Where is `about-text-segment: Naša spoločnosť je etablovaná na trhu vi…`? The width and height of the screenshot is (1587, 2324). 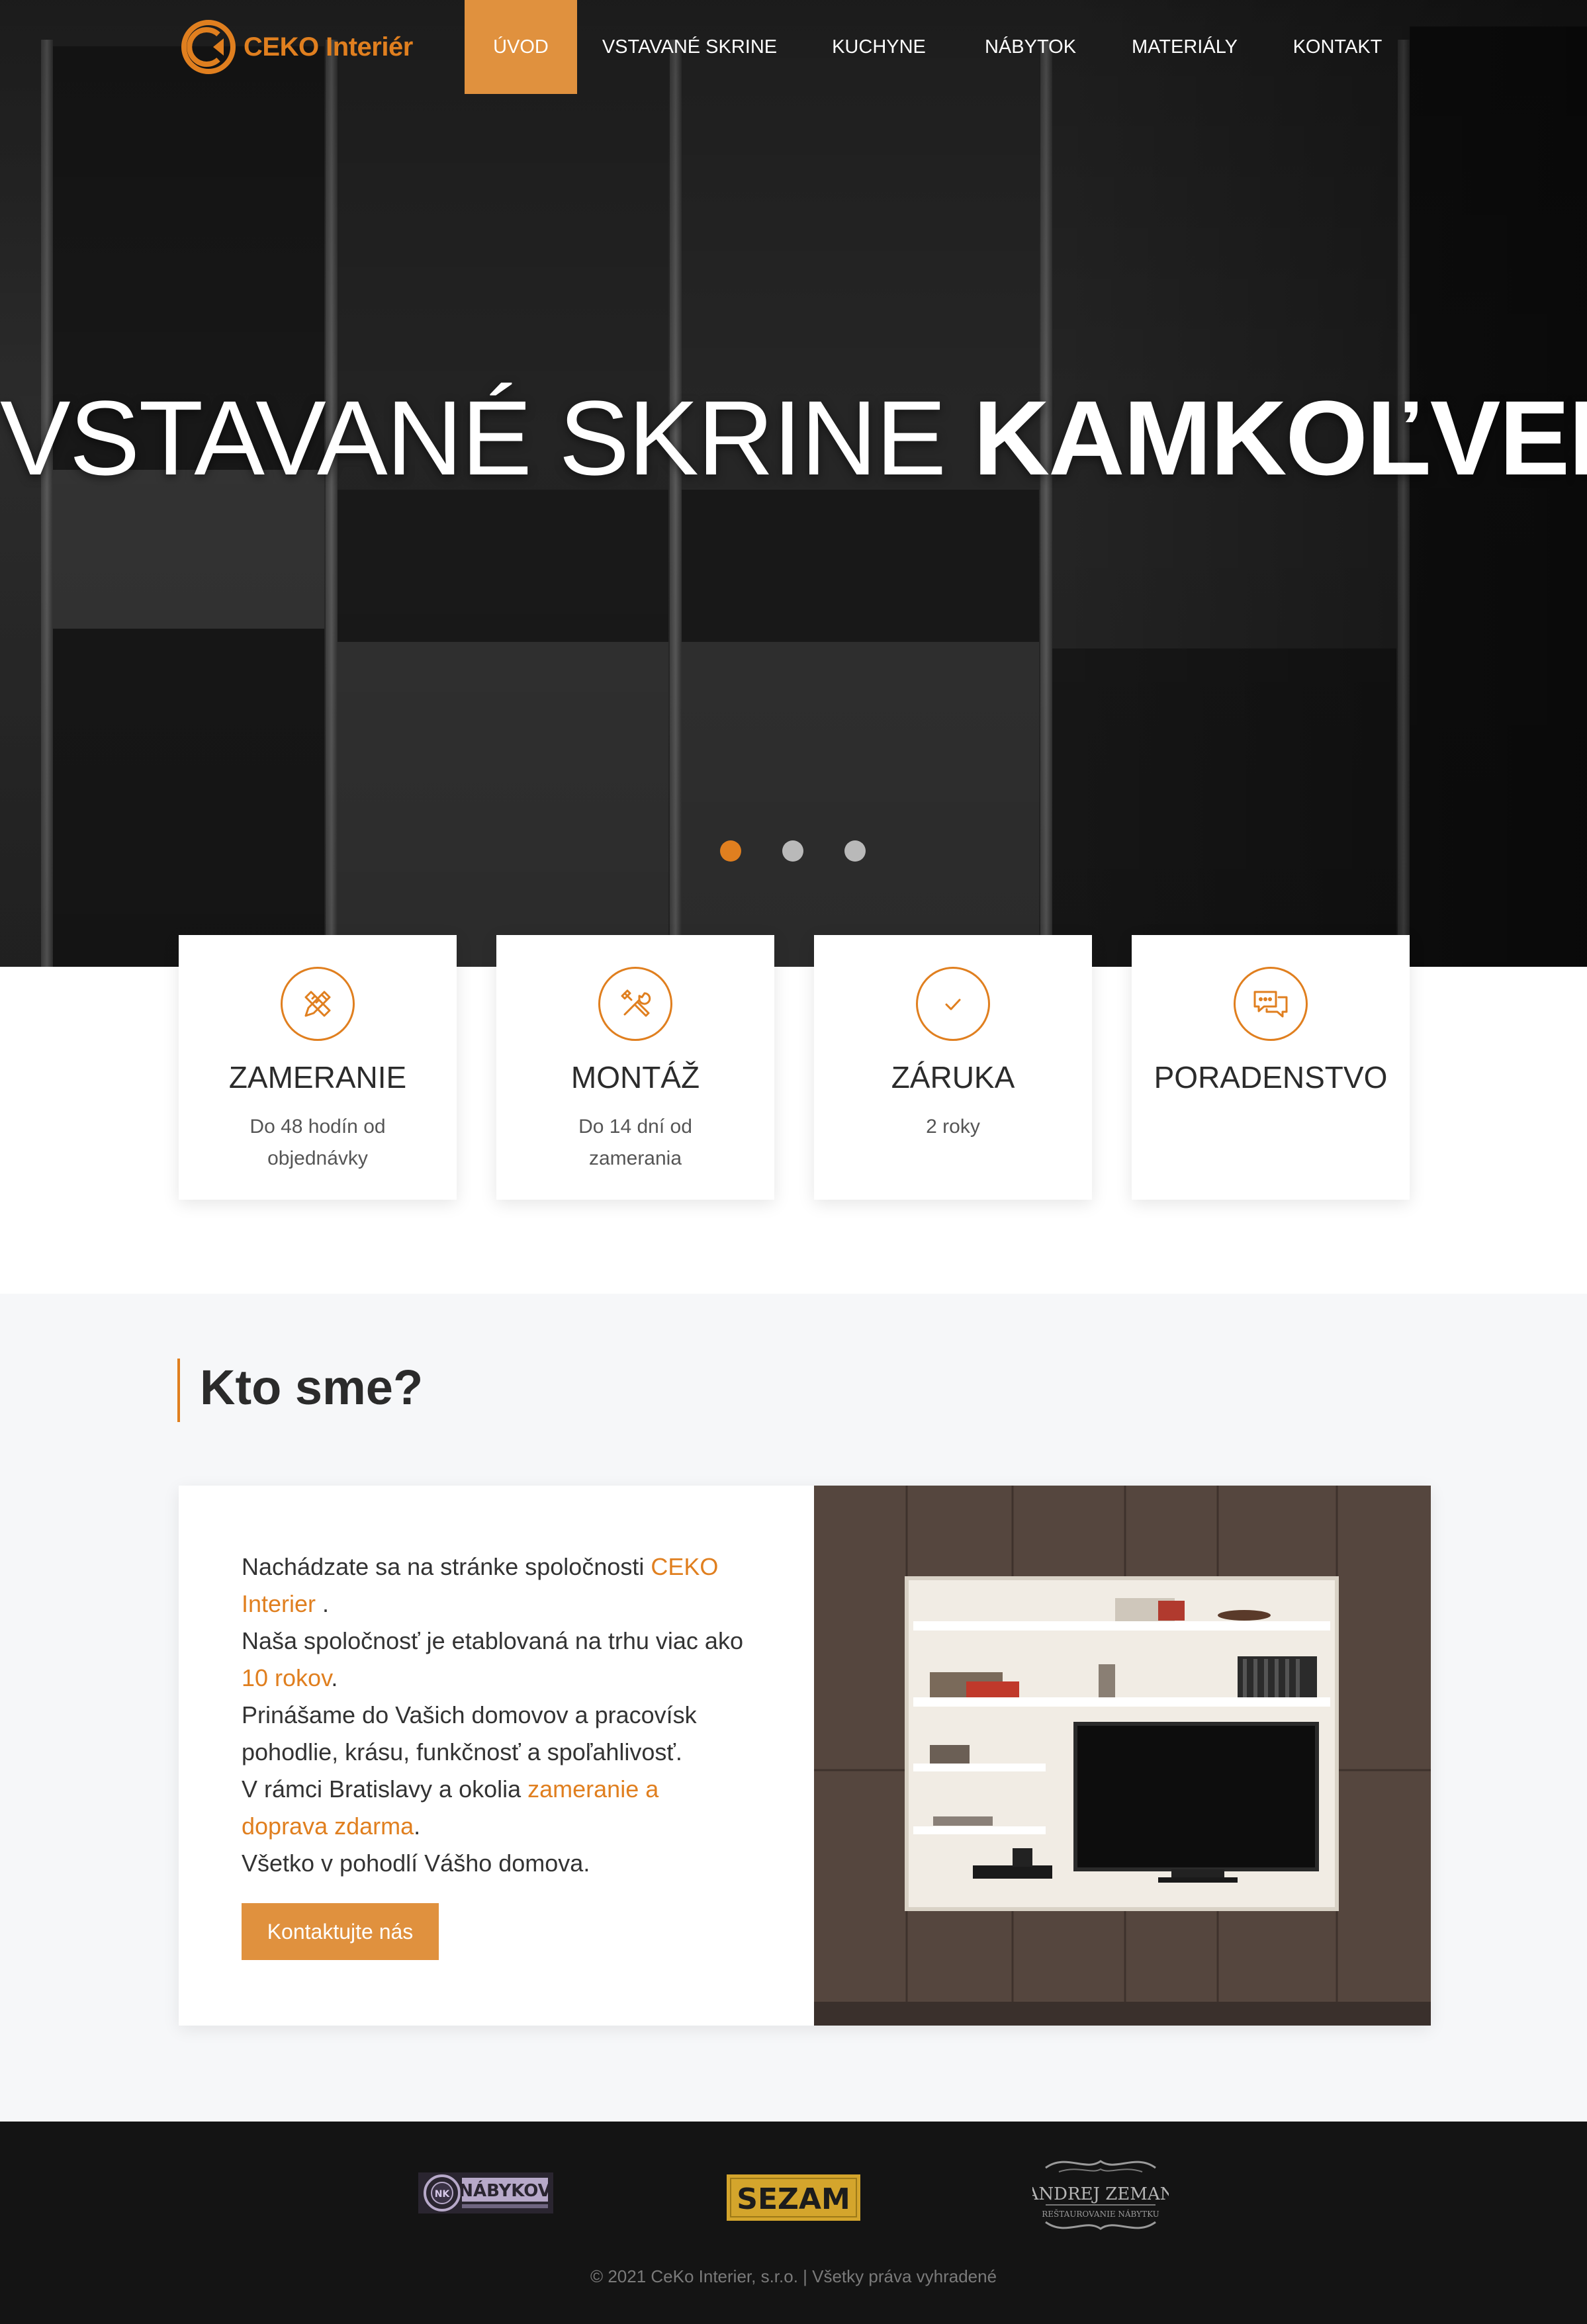 about-text-segment: Naša spoločnosť je etablovaná na trhu vi… is located at coordinates (492, 1640).